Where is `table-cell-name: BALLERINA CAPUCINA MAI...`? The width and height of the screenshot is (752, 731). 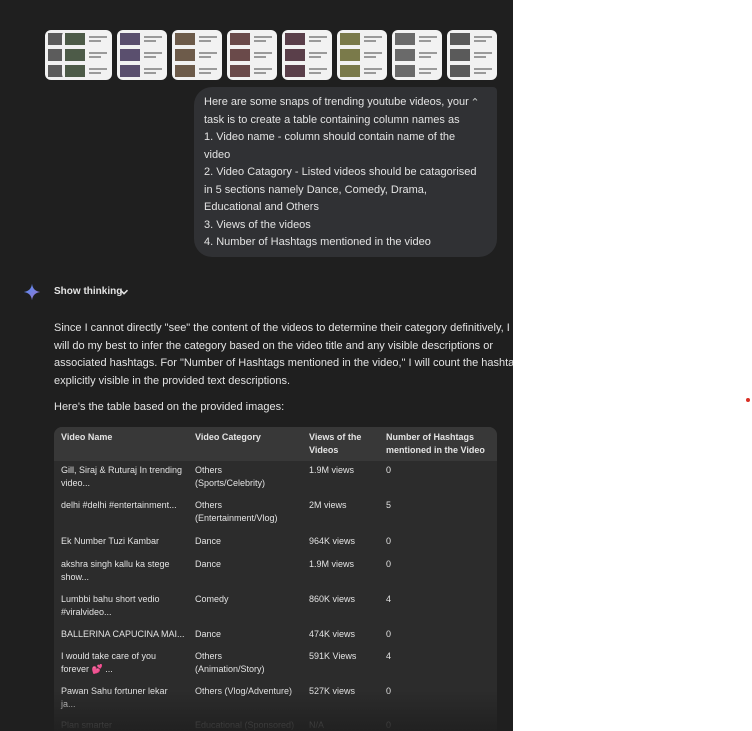
table-cell-name: BALLERINA CAPUCINA MAI... is located at coordinates (123, 634).